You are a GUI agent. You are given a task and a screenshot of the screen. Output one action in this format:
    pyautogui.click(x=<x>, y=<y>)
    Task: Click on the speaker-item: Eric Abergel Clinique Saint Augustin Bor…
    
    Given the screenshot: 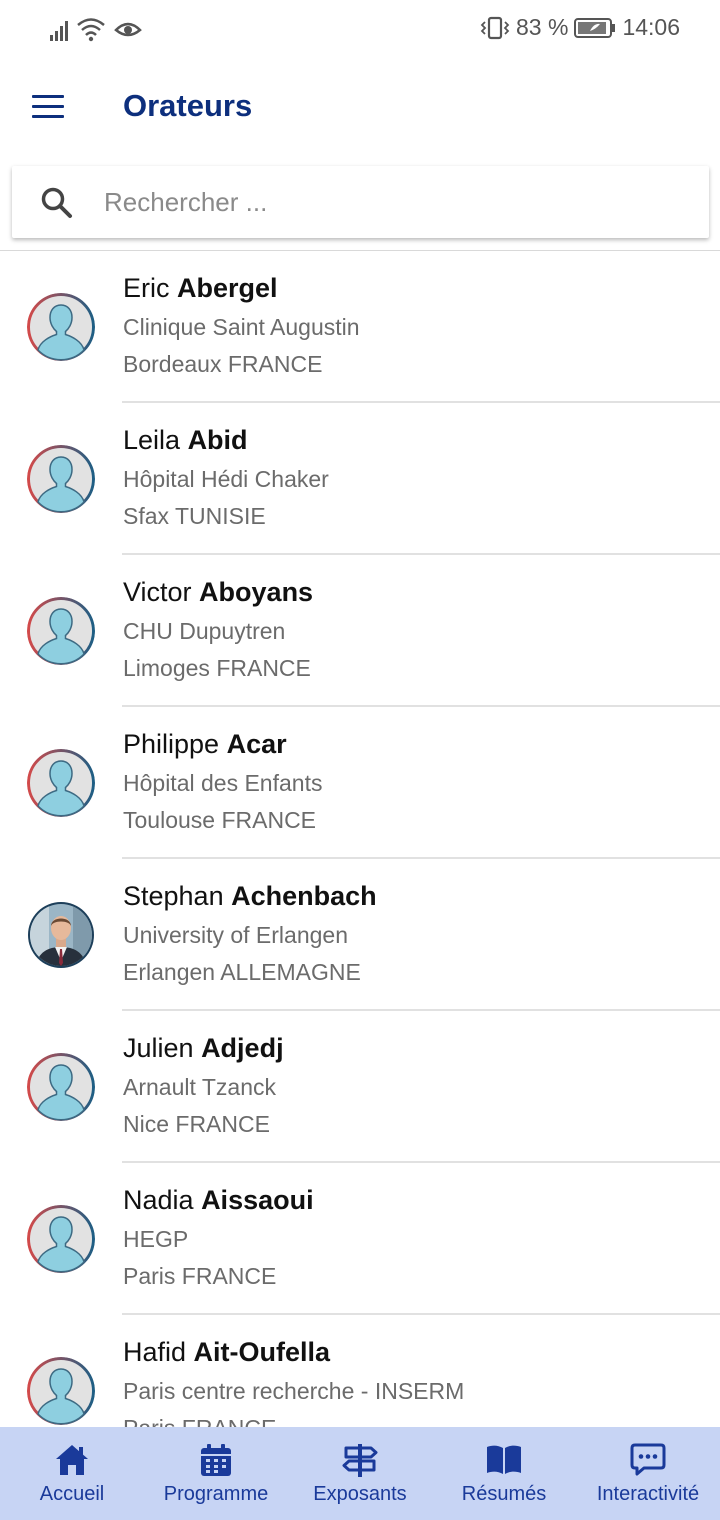 What is the action you would take?
    pyautogui.click(x=360, y=327)
    